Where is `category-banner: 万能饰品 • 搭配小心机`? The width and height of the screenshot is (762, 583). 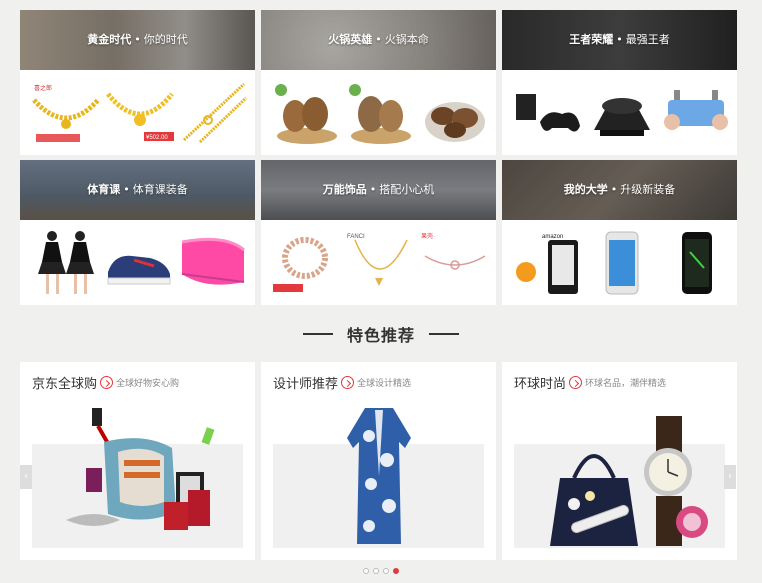 category-banner: 万能饰品 • 搭配小心机 is located at coordinates (378, 190).